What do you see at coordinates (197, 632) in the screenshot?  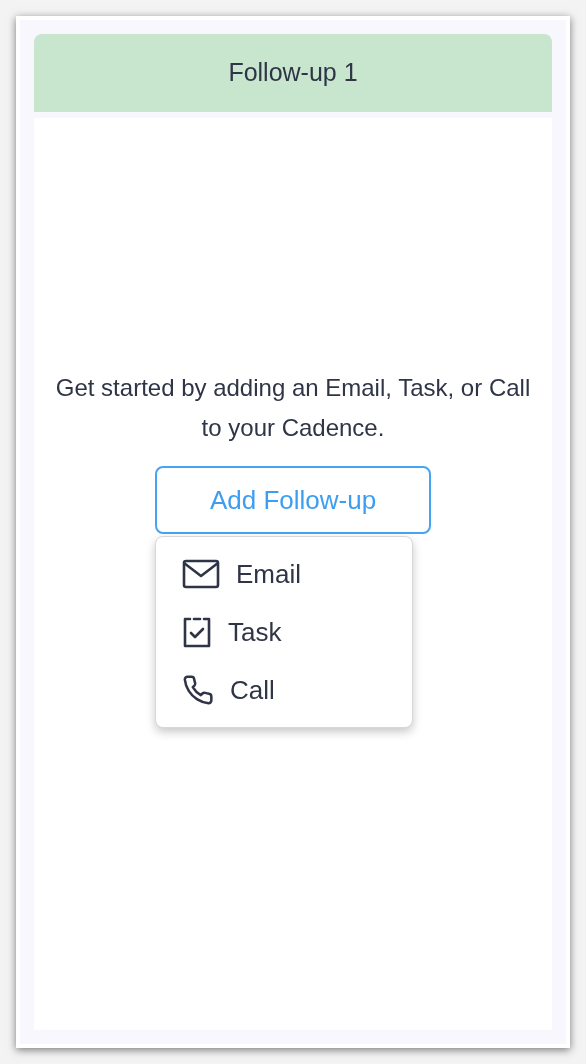 I see `clipboard-check-icon` at bounding box center [197, 632].